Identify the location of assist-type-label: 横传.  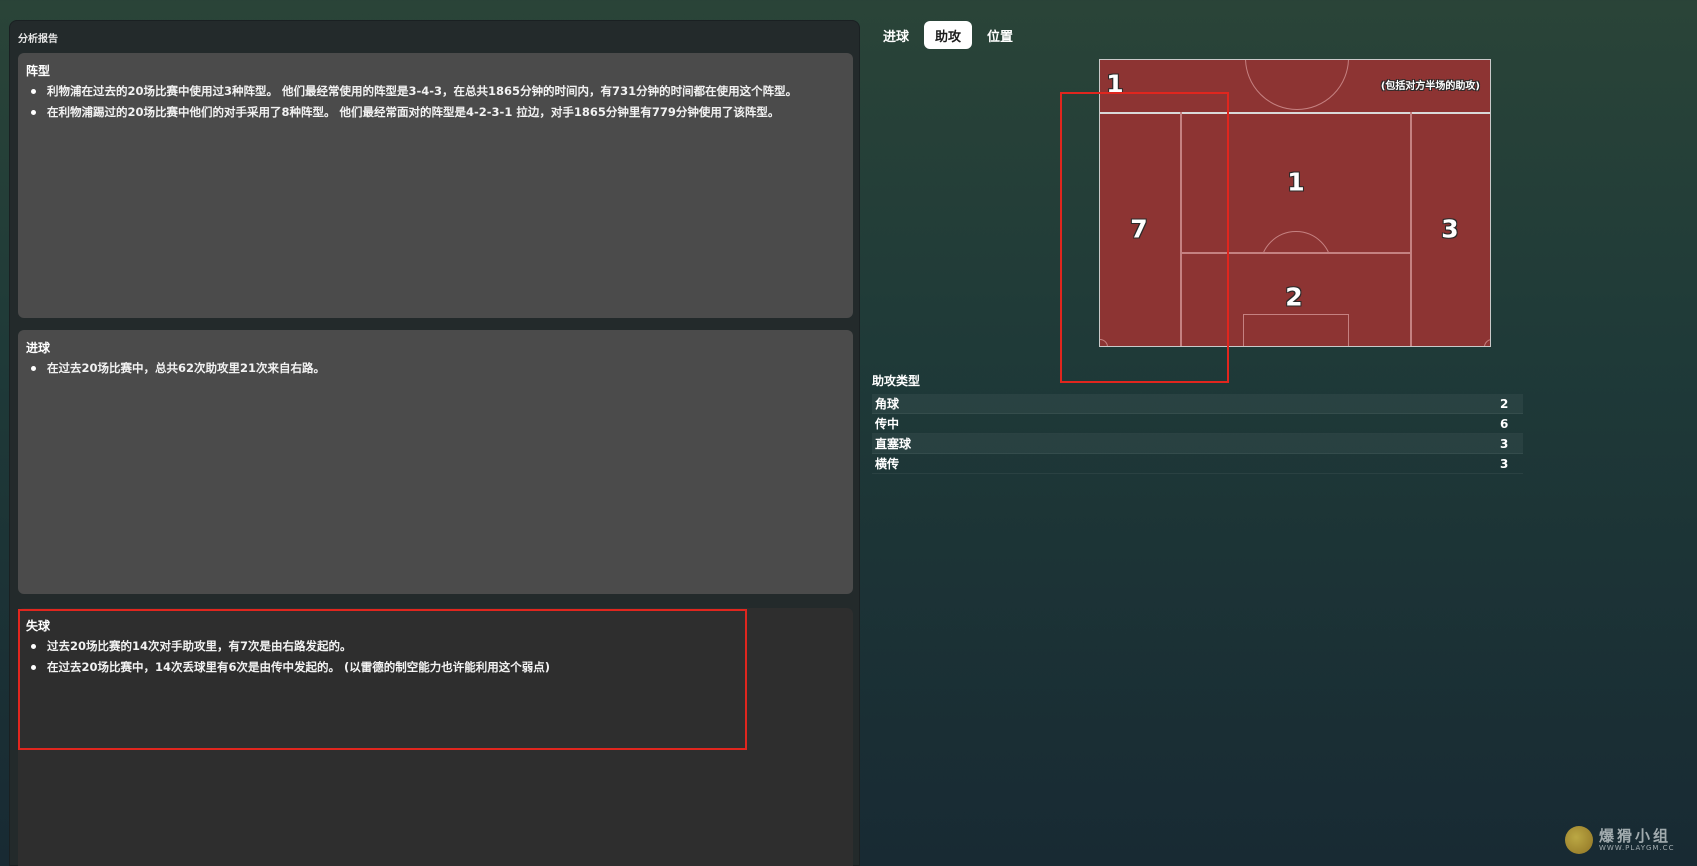
(887, 464).